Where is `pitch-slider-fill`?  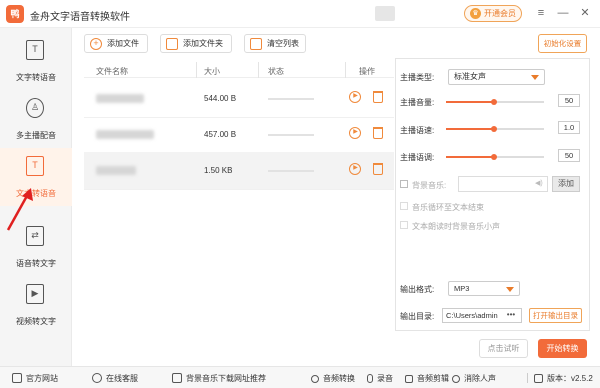
pitch-slider-fill is located at coordinates (470, 157).